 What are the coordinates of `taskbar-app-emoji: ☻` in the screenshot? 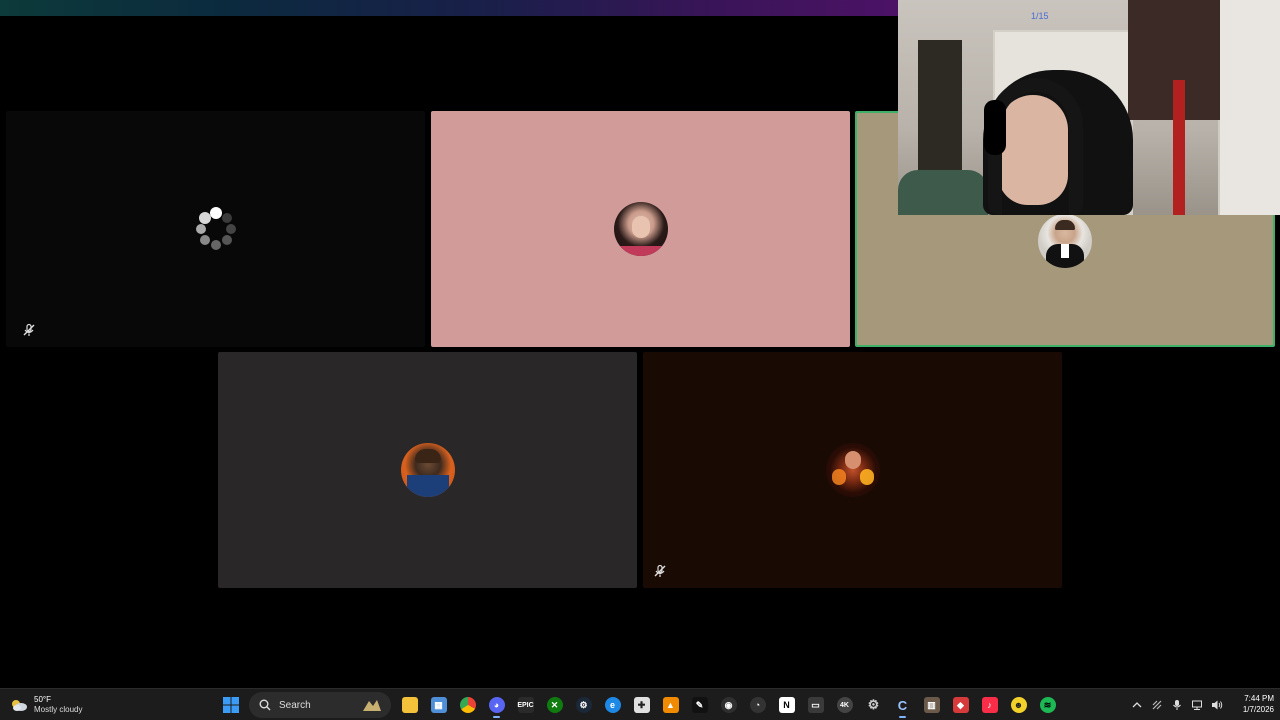 It's located at (1018, 705).